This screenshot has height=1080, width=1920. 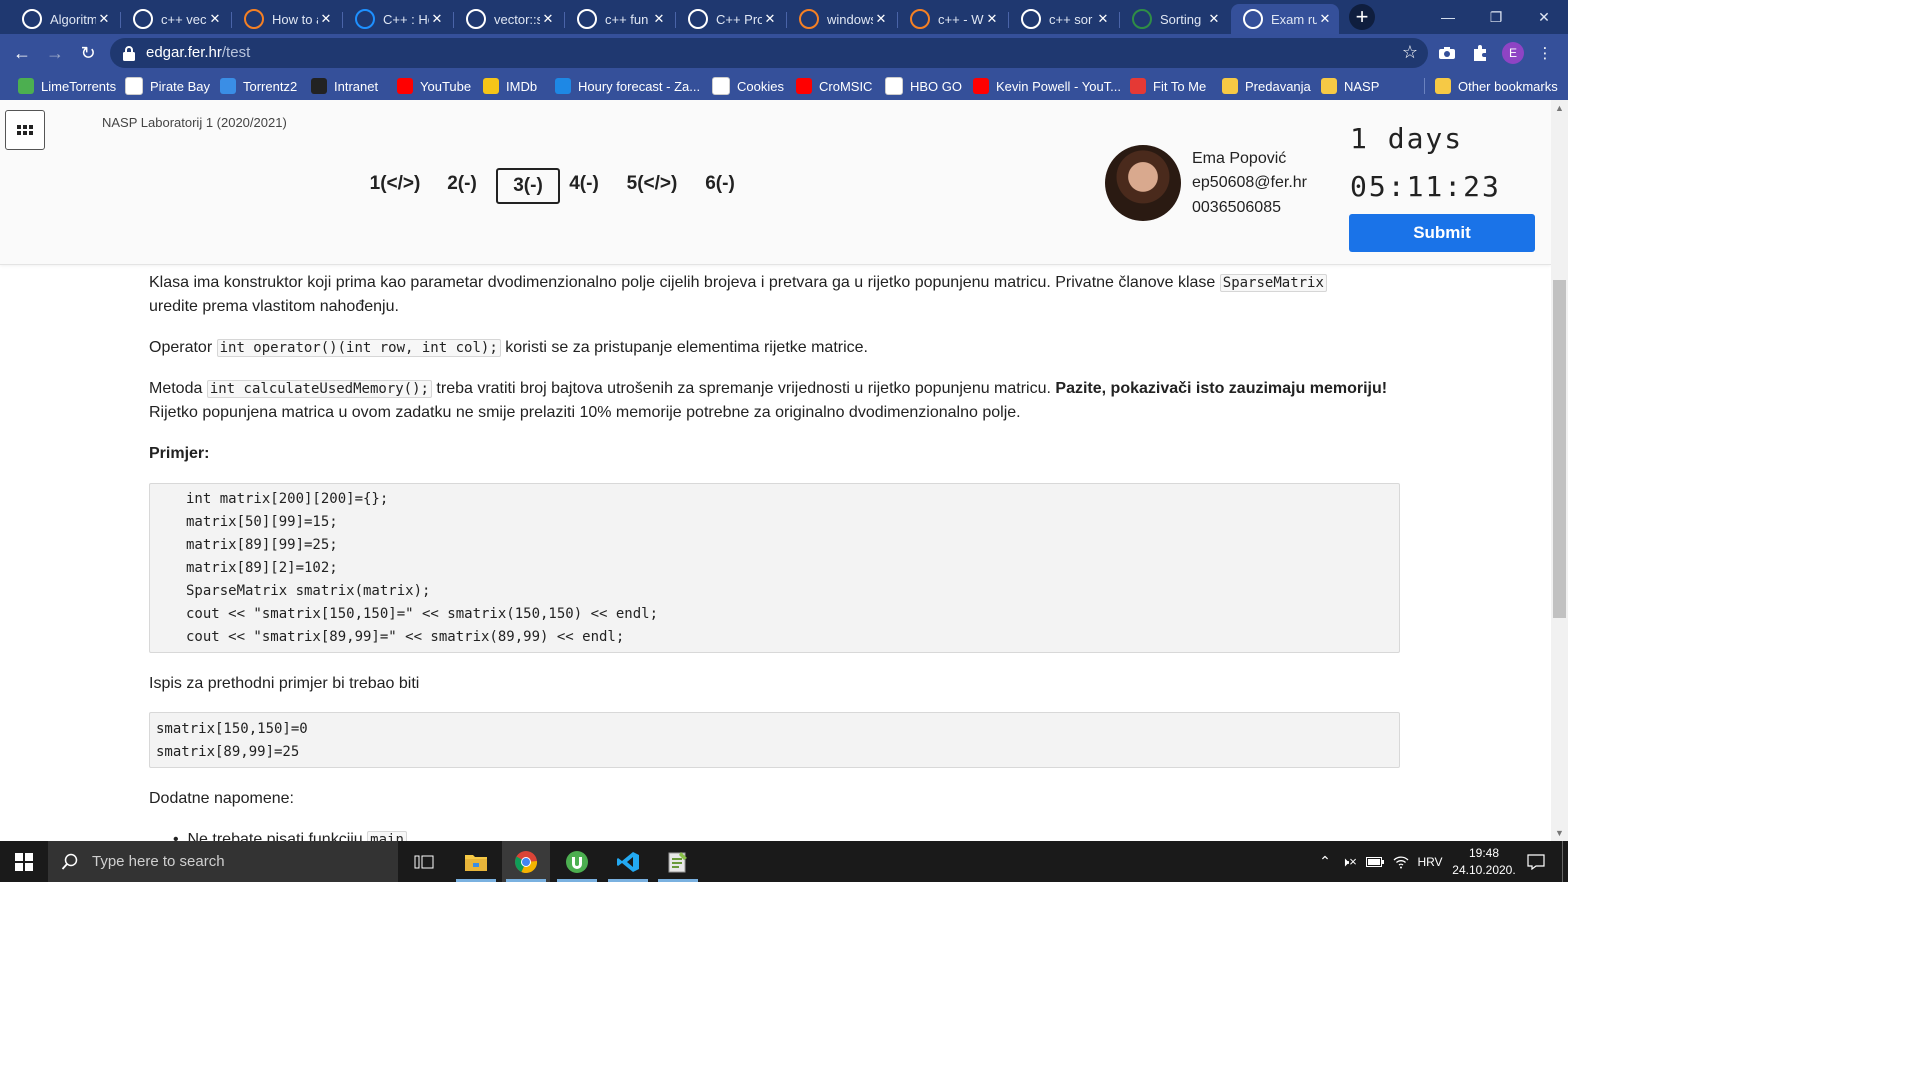 What do you see at coordinates (1401, 861) in the screenshot?
I see `wifi-icon` at bounding box center [1401, 861].